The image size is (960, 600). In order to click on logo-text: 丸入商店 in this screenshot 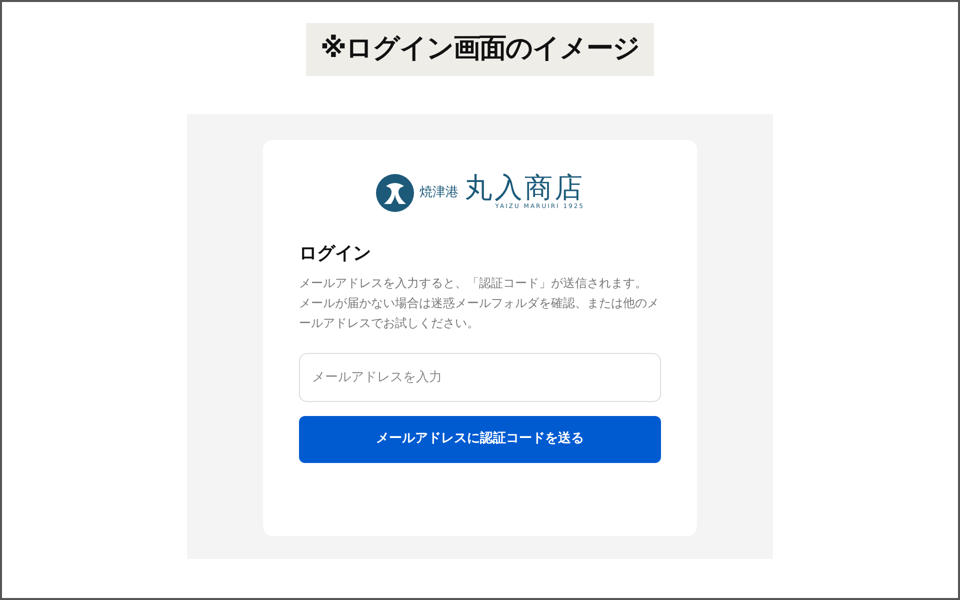, I will do `click(524, 188)`.